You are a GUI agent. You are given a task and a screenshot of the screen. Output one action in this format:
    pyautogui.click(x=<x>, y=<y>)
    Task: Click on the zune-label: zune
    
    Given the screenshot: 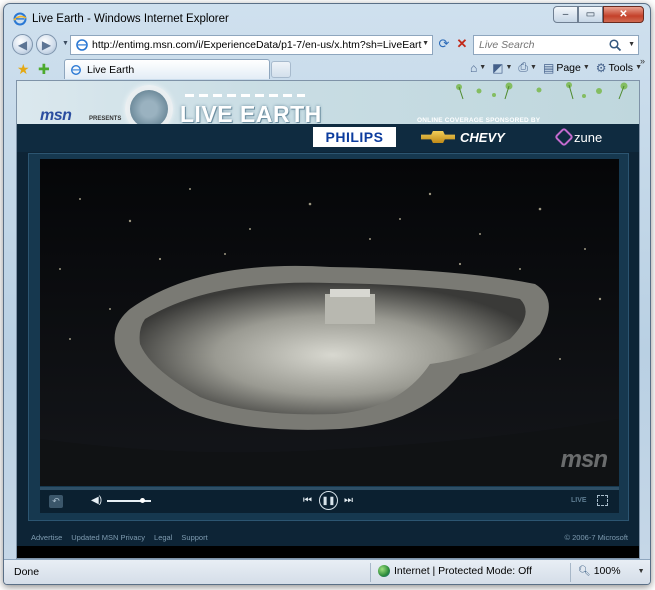 What is the action you would take?
    pyautogui.click(x=588, y=137)
    